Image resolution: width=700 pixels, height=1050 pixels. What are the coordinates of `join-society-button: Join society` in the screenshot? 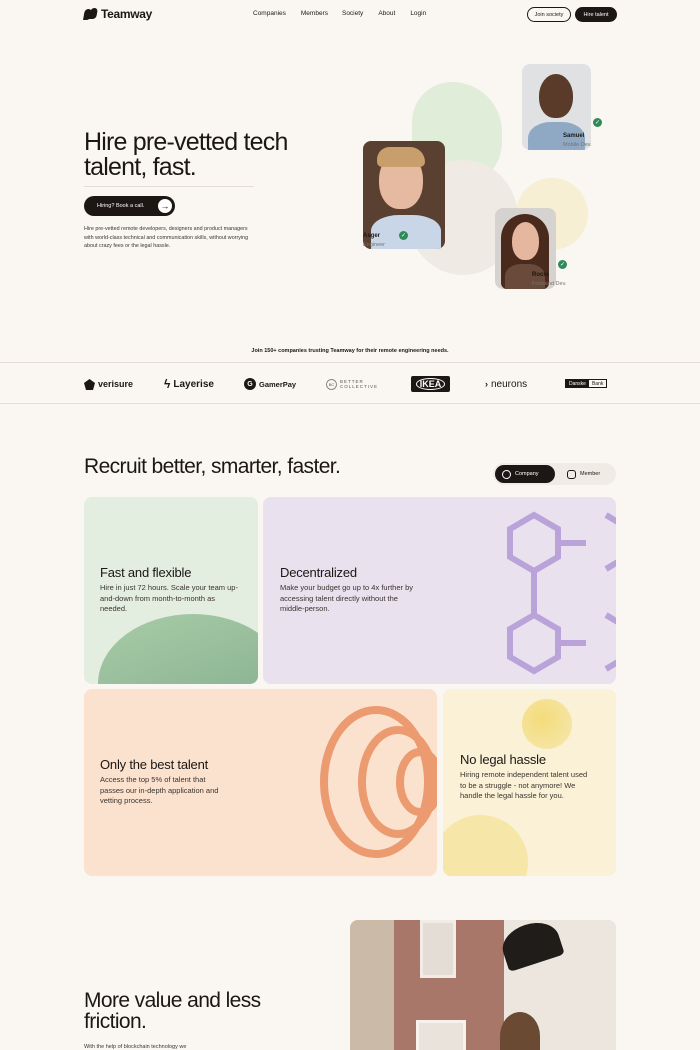 It's located at (549, 14).